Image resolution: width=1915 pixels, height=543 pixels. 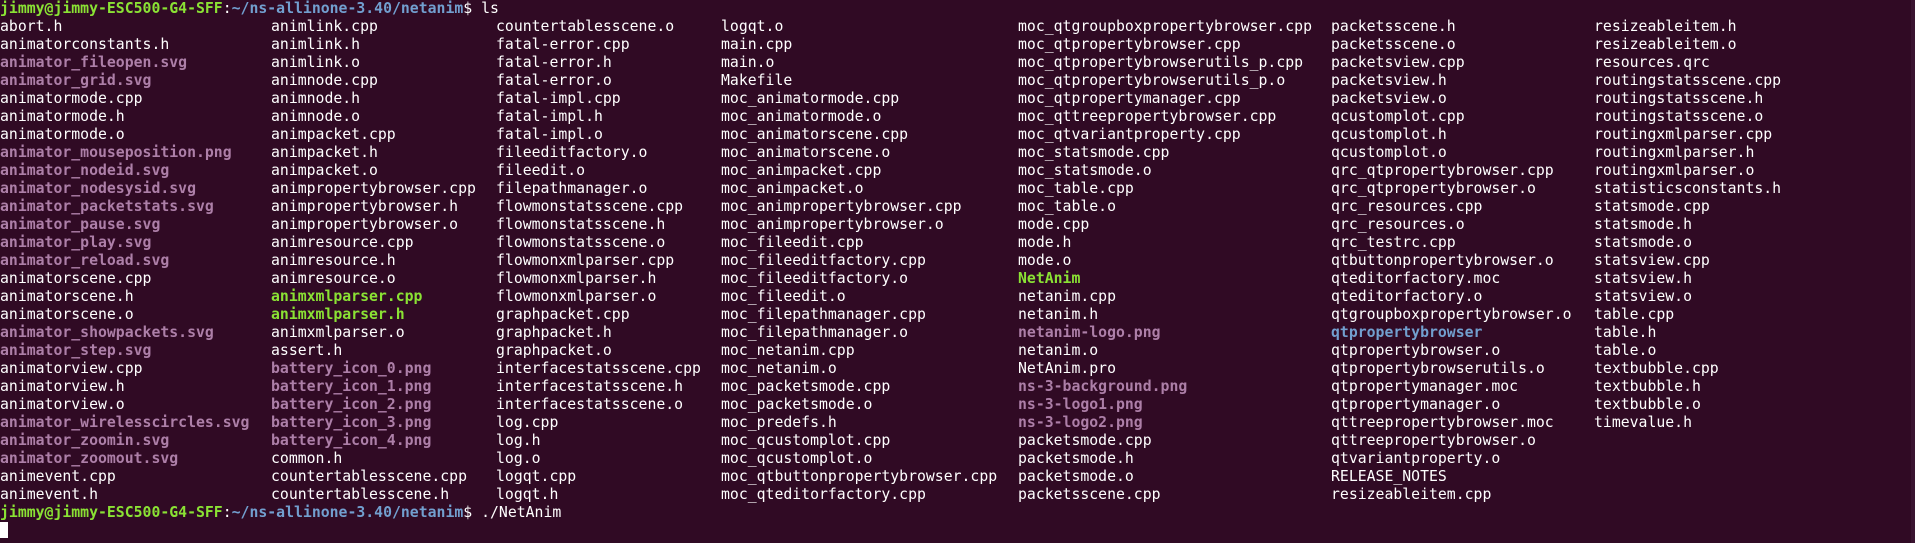 I want to click on file-entry: qcustomplot.o, so click(x=1389, y=152).